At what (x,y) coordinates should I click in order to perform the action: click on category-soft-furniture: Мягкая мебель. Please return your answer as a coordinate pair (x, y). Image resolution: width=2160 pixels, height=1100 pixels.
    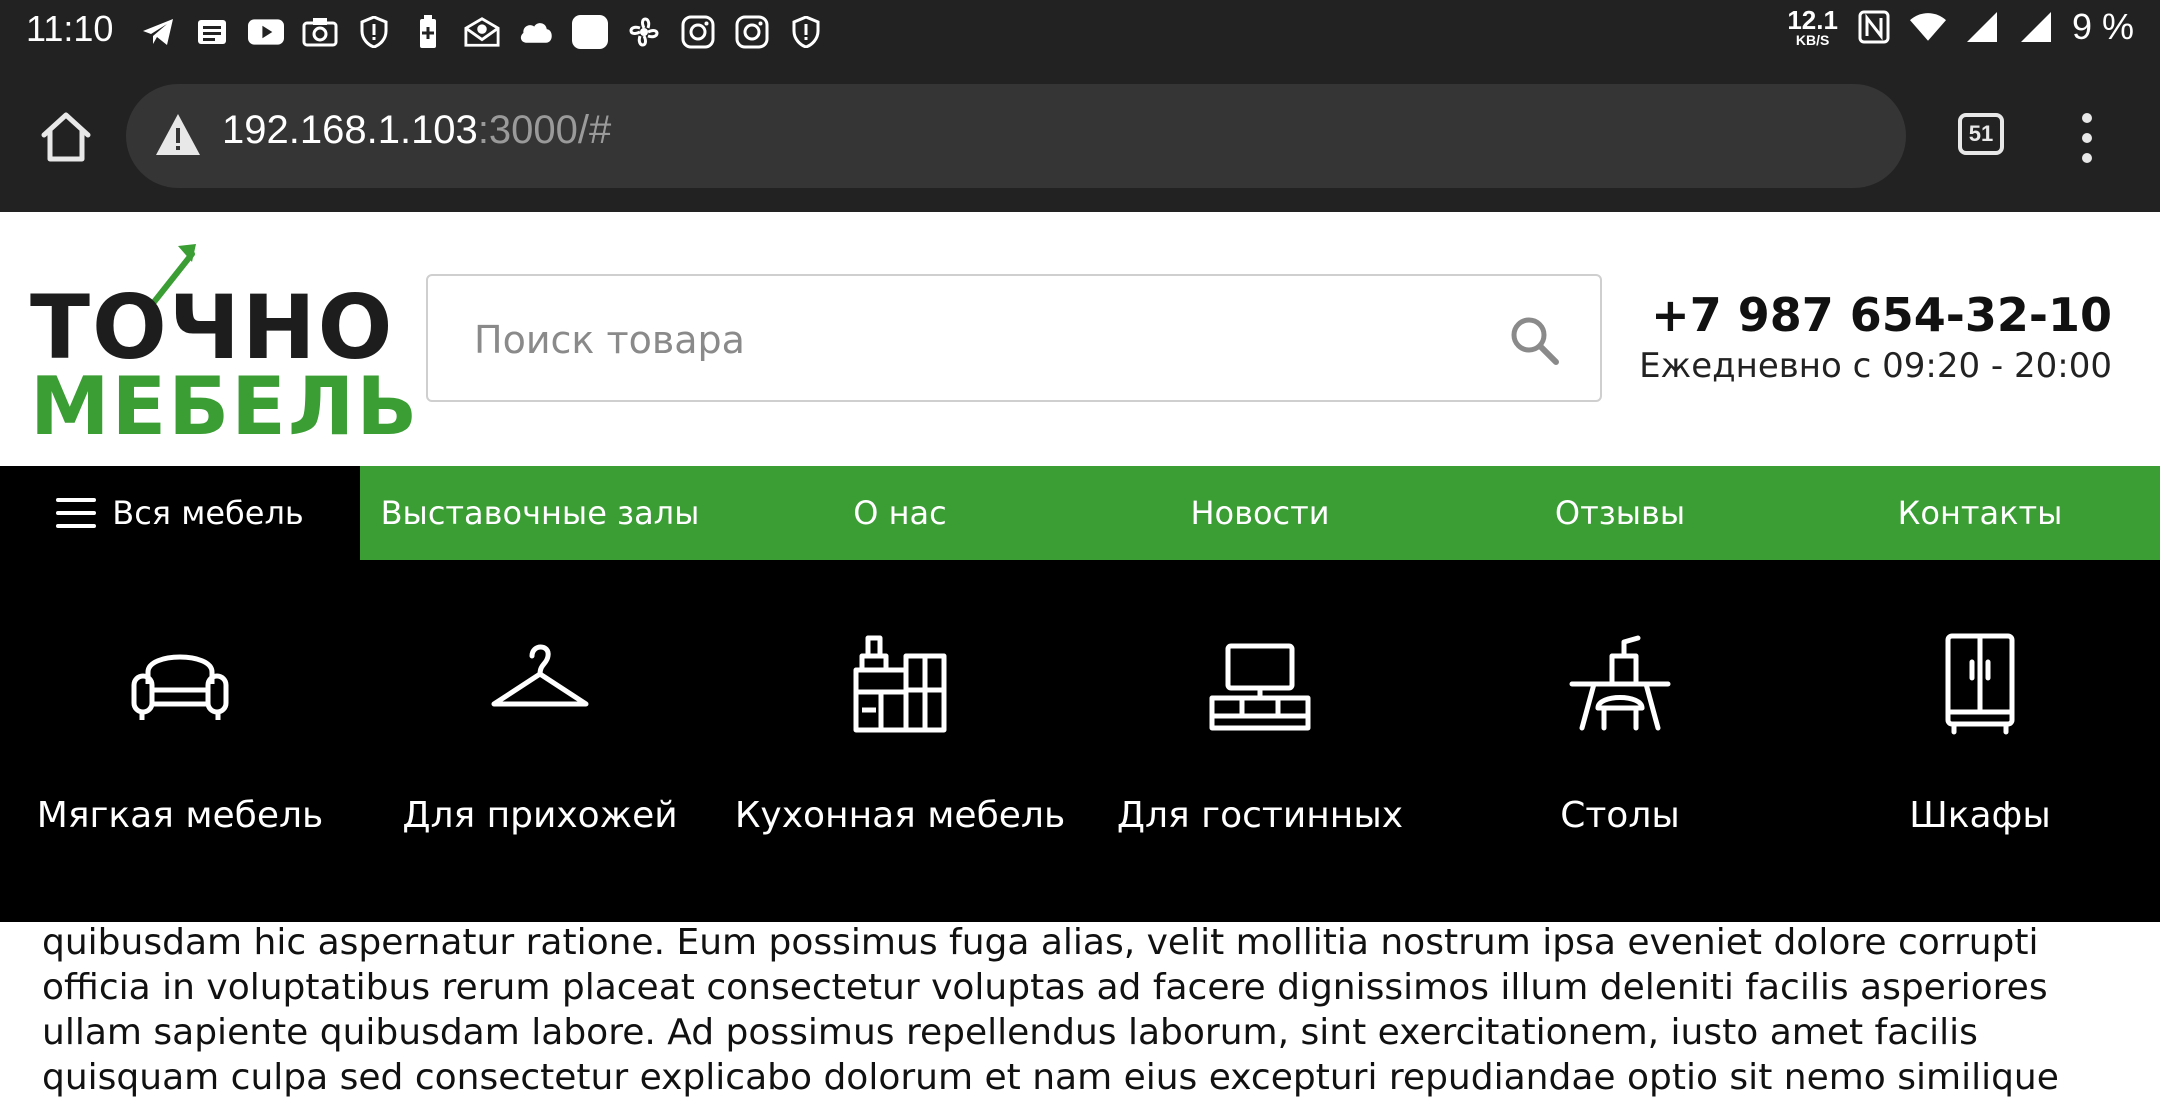
    Looking at the image, I should click on (180, 741).